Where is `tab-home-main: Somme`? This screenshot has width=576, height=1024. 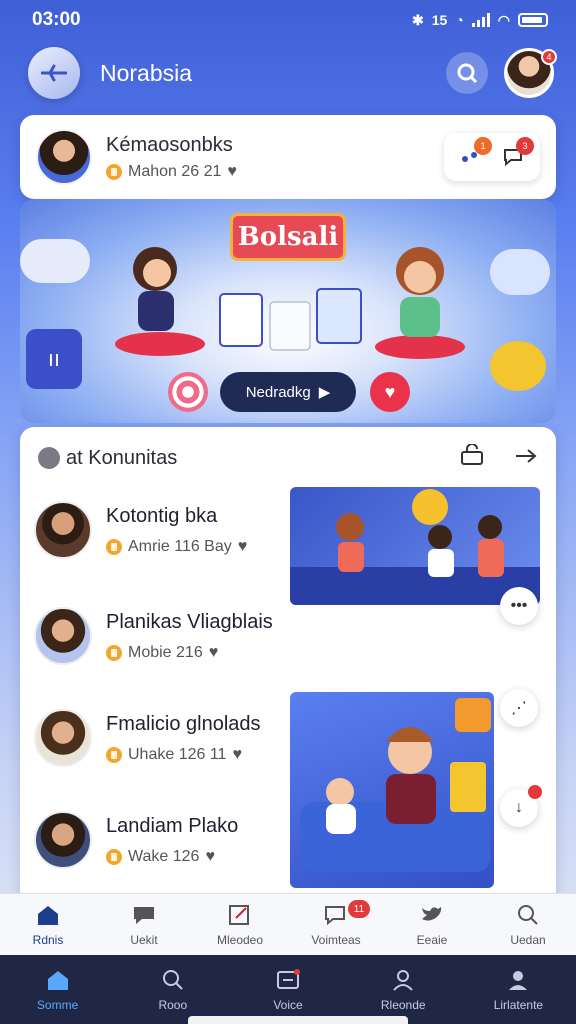
tab-home-main: Somme is located at coordinates (57, 989).